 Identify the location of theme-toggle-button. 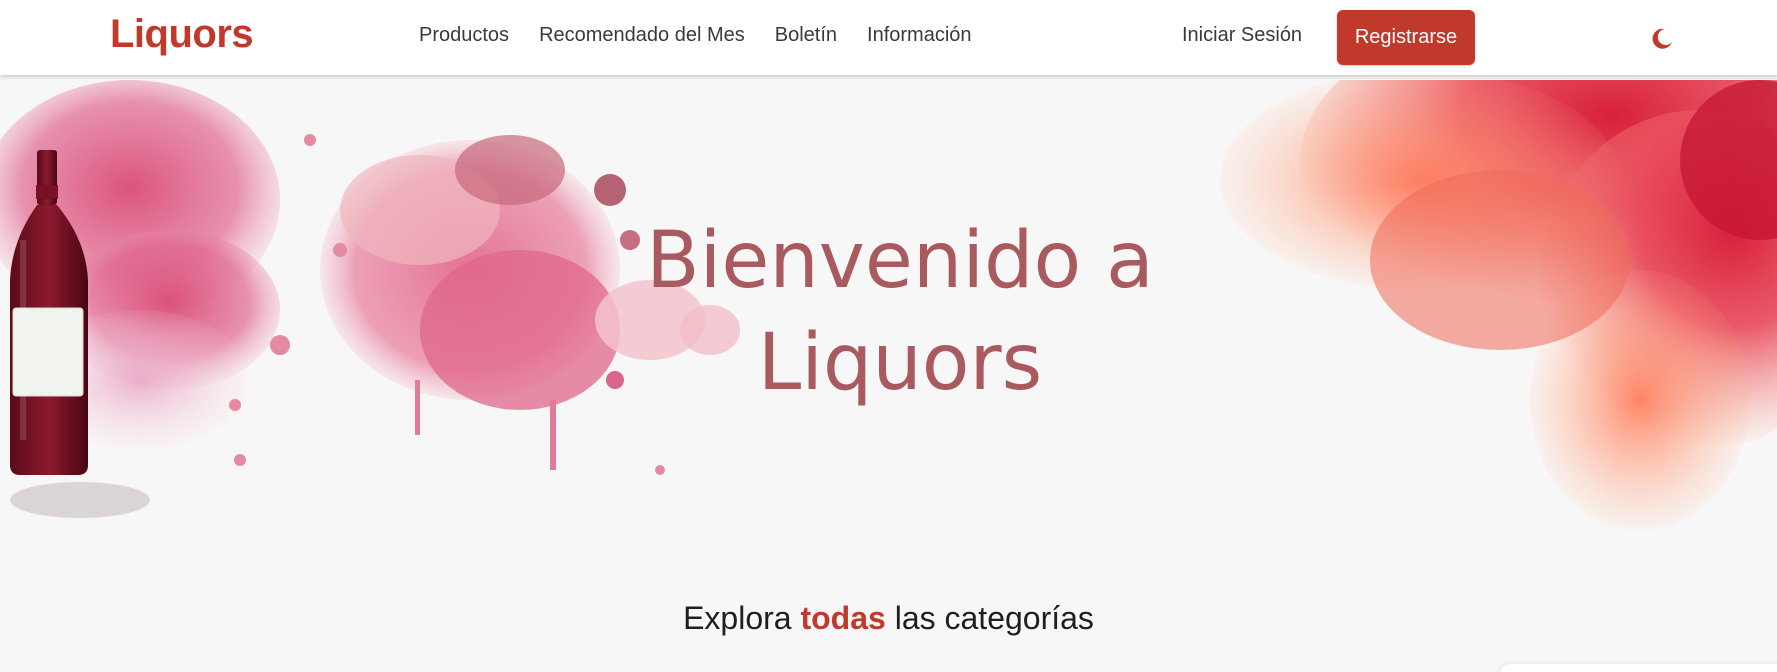
(1662, 38).